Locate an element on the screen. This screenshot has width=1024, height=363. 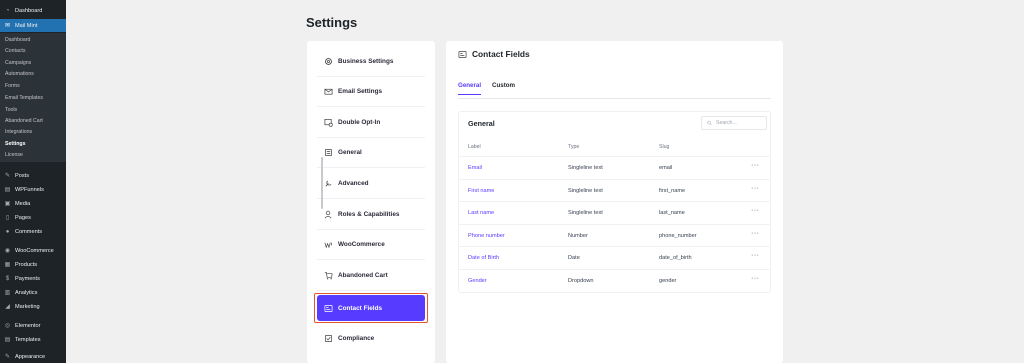
sidebar-item-analytics: ▥ Analytics is located at coordinates (33, 292).